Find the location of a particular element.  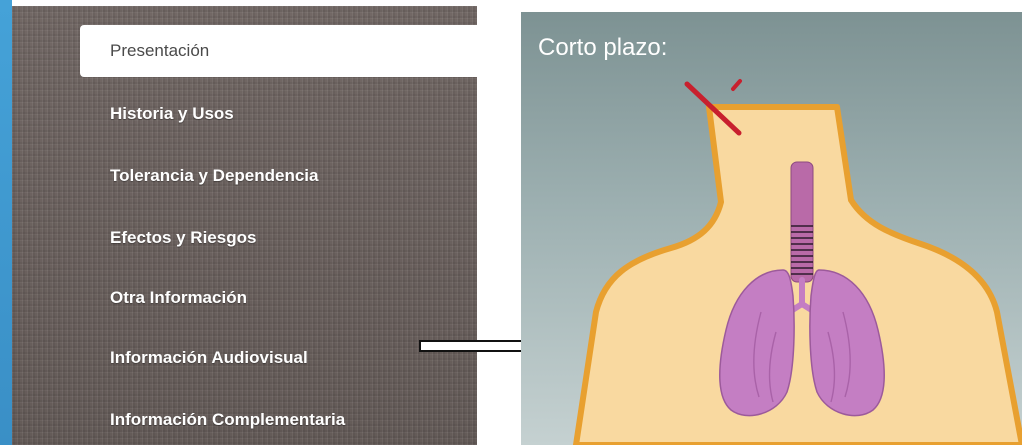

sidebar-item-informacion-complementaria: Información Complementaria is located at coordinates (280, 420).